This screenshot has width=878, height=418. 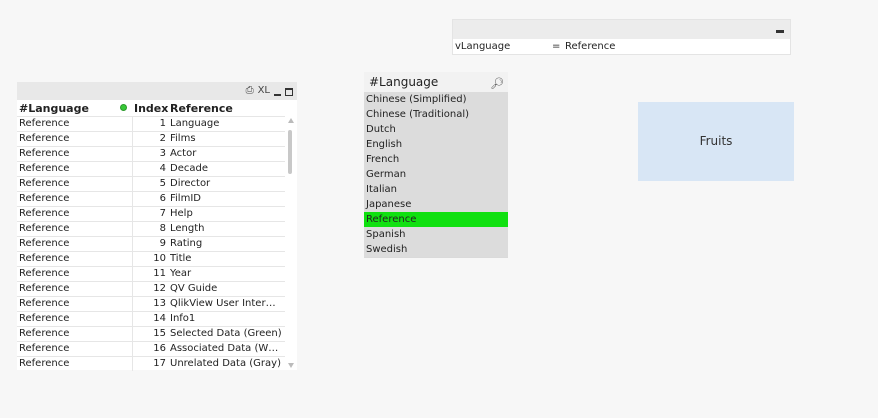 I want to click on column-header-reference: Reference, so click(x=201, y=108).